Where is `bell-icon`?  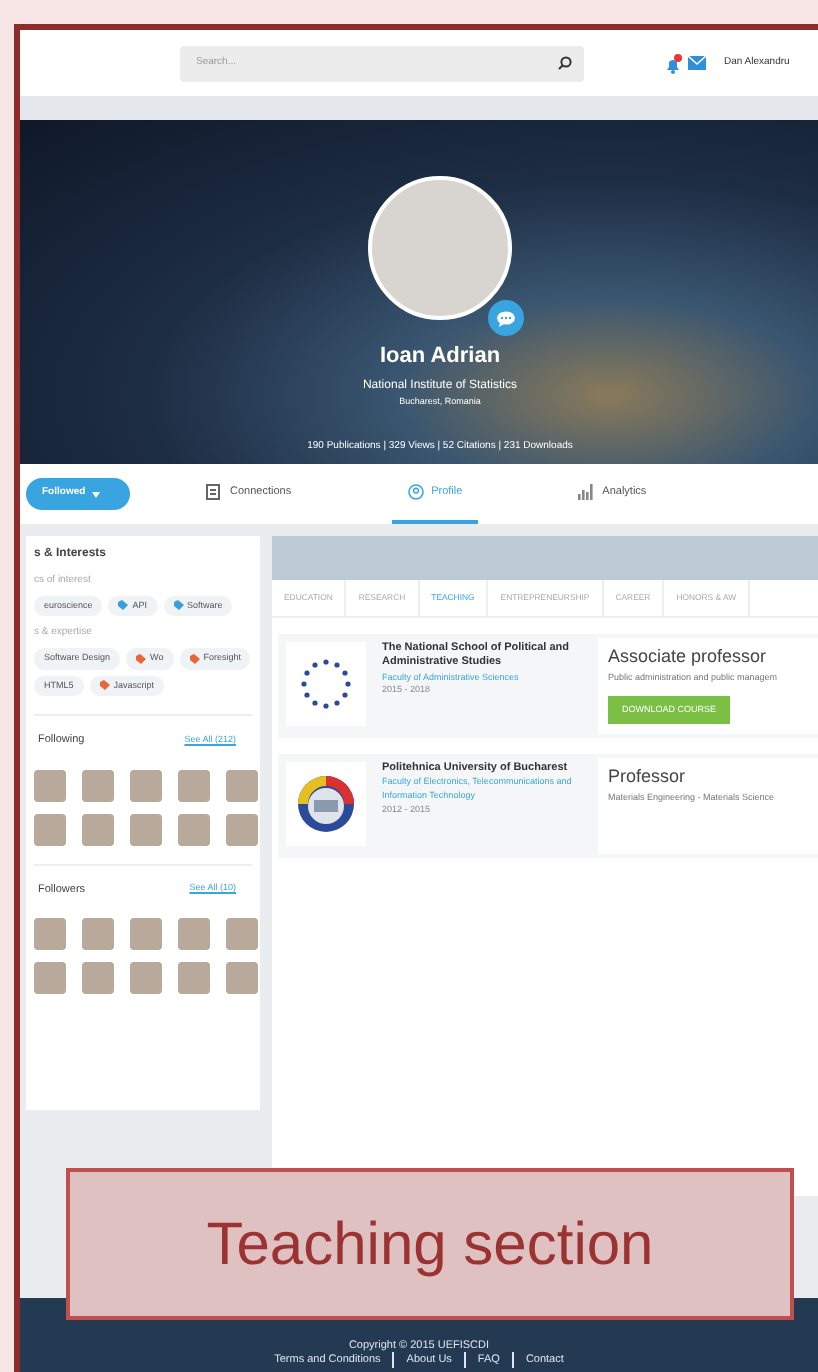 bell-icon is located at coordinates (673, 63).